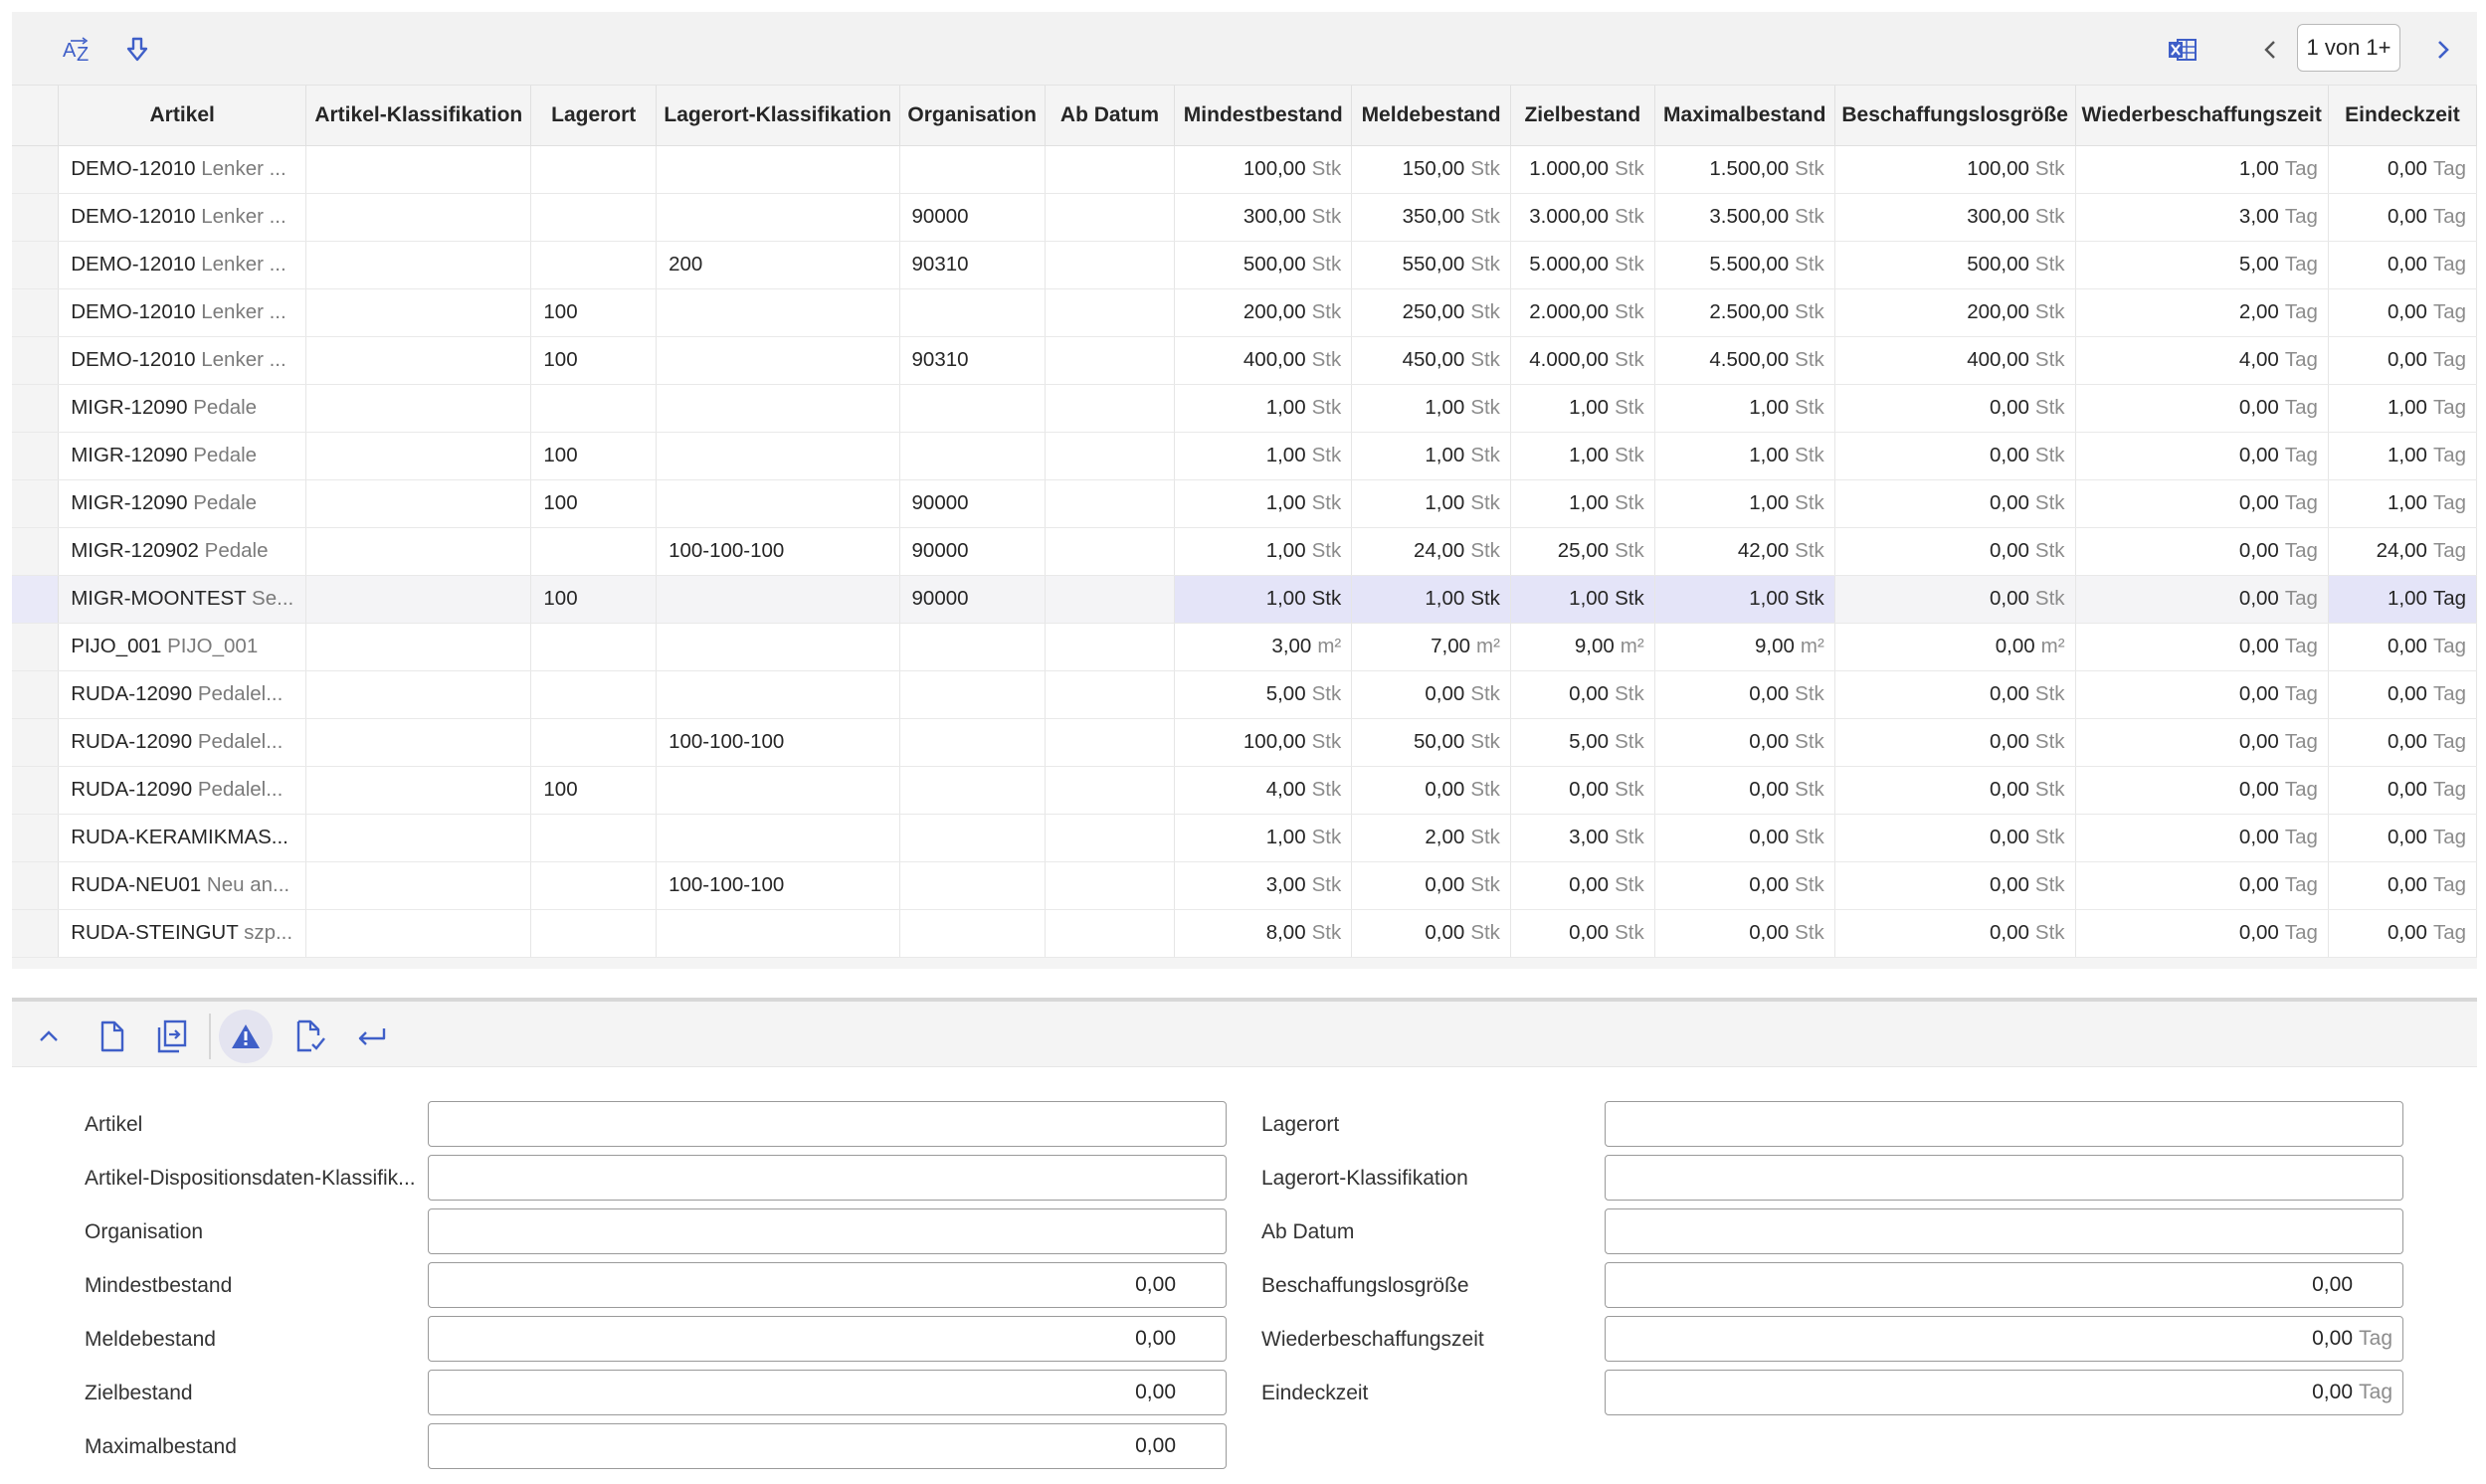 This screenshot has height=1484, width=2486. Describe the element at coordinates (2402, 504) in the screenshot. I see `cell-eind: 1,00 Tag` at that location.